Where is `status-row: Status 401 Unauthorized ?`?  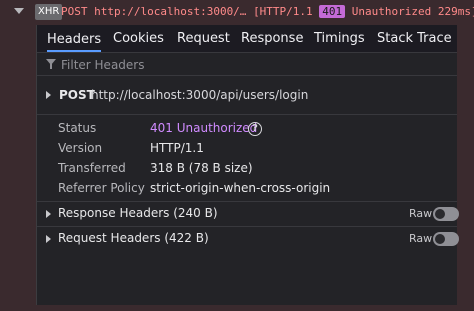
status-row: Status 401 Unauthorized ? is located at coordinates (247, 129).